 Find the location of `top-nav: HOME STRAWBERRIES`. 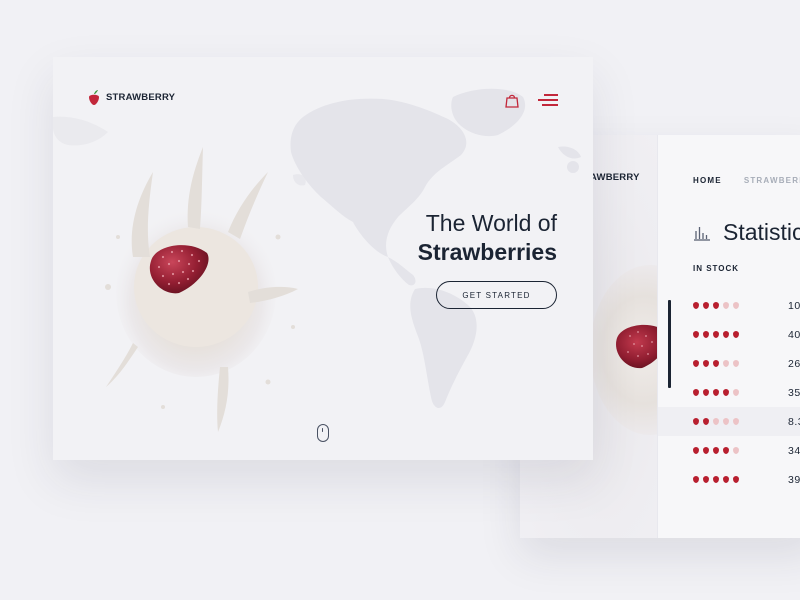

top-nav: HOME STRAWBERRIES is located at coordinates (746, 180).